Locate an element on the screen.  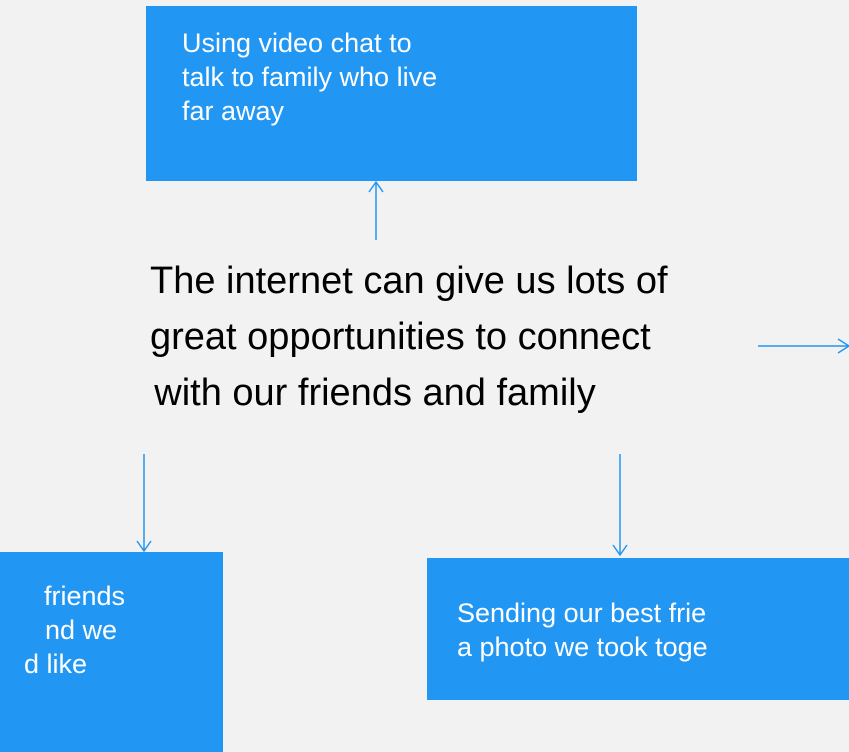
arrow-down-left-head is located at coordinates (144, 546).